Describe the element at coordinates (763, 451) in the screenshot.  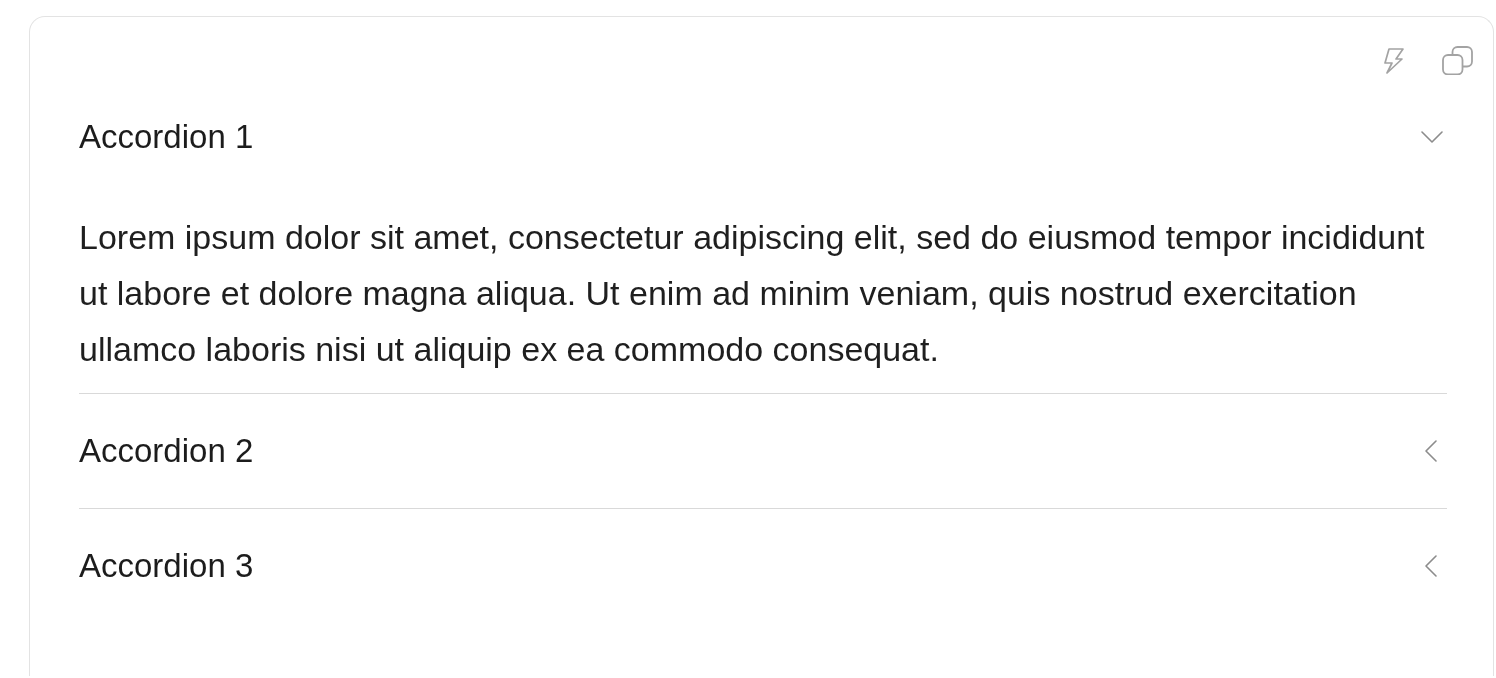
I see `accordion-header: Accordion 2` at that location.